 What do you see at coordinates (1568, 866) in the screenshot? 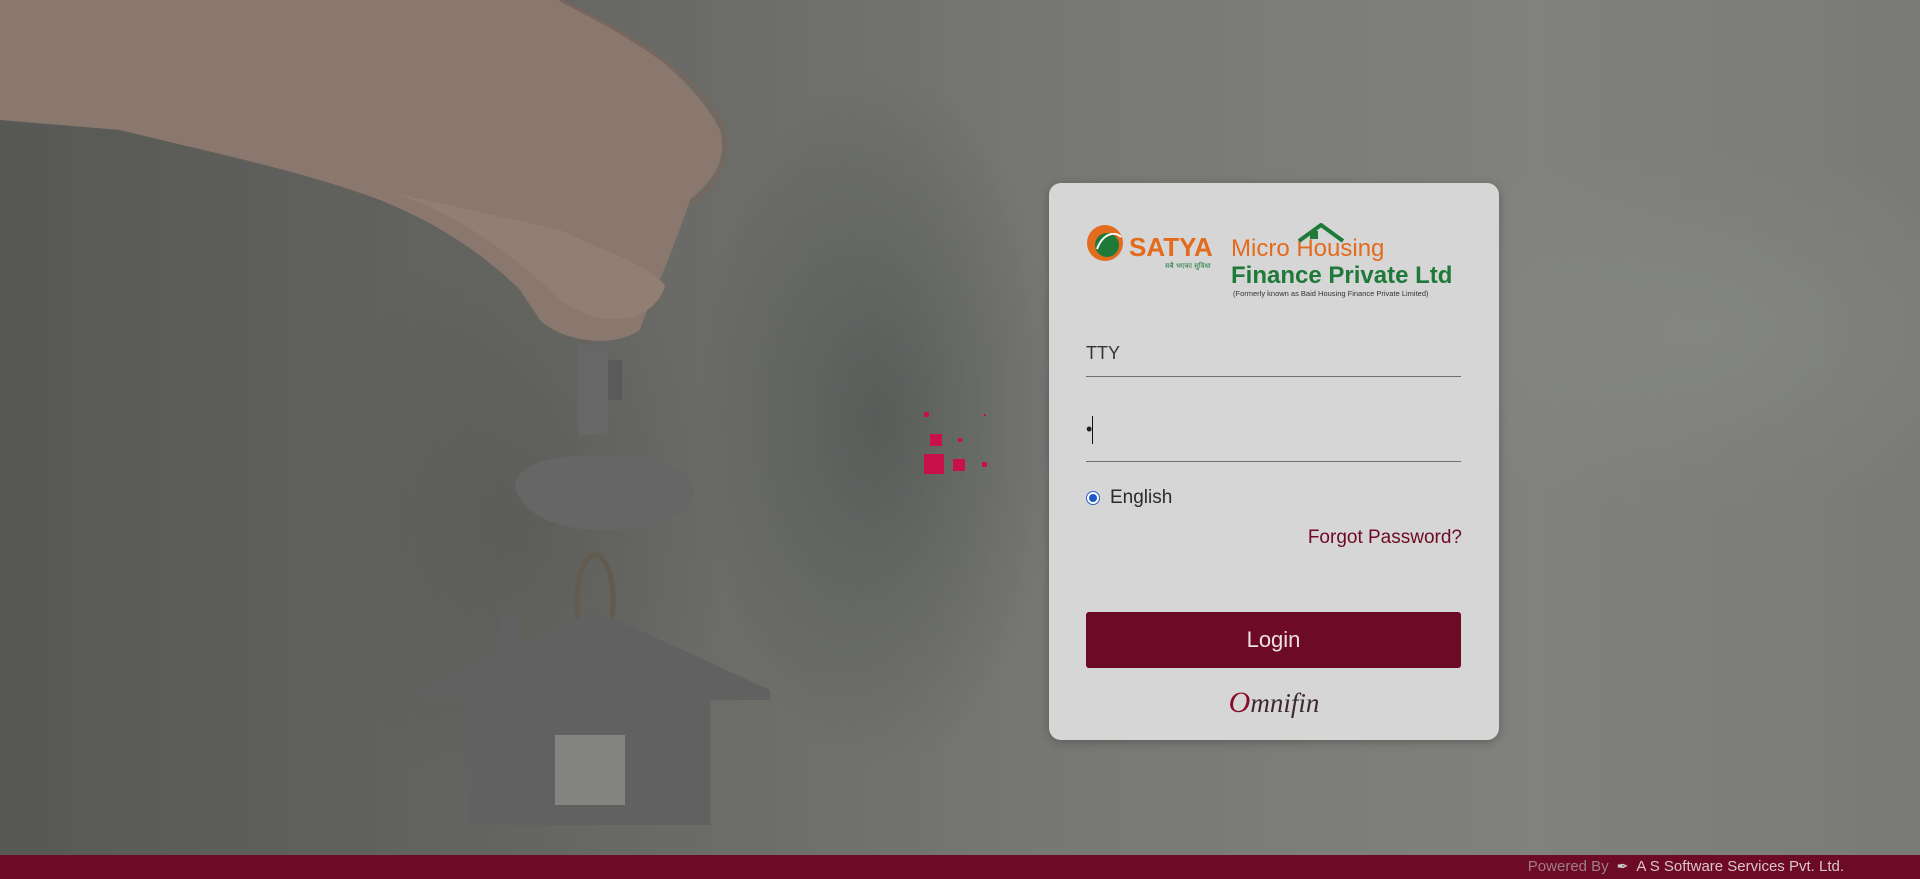
I see `powered-by-label: Powered By` at bounding box center [1568, 866].